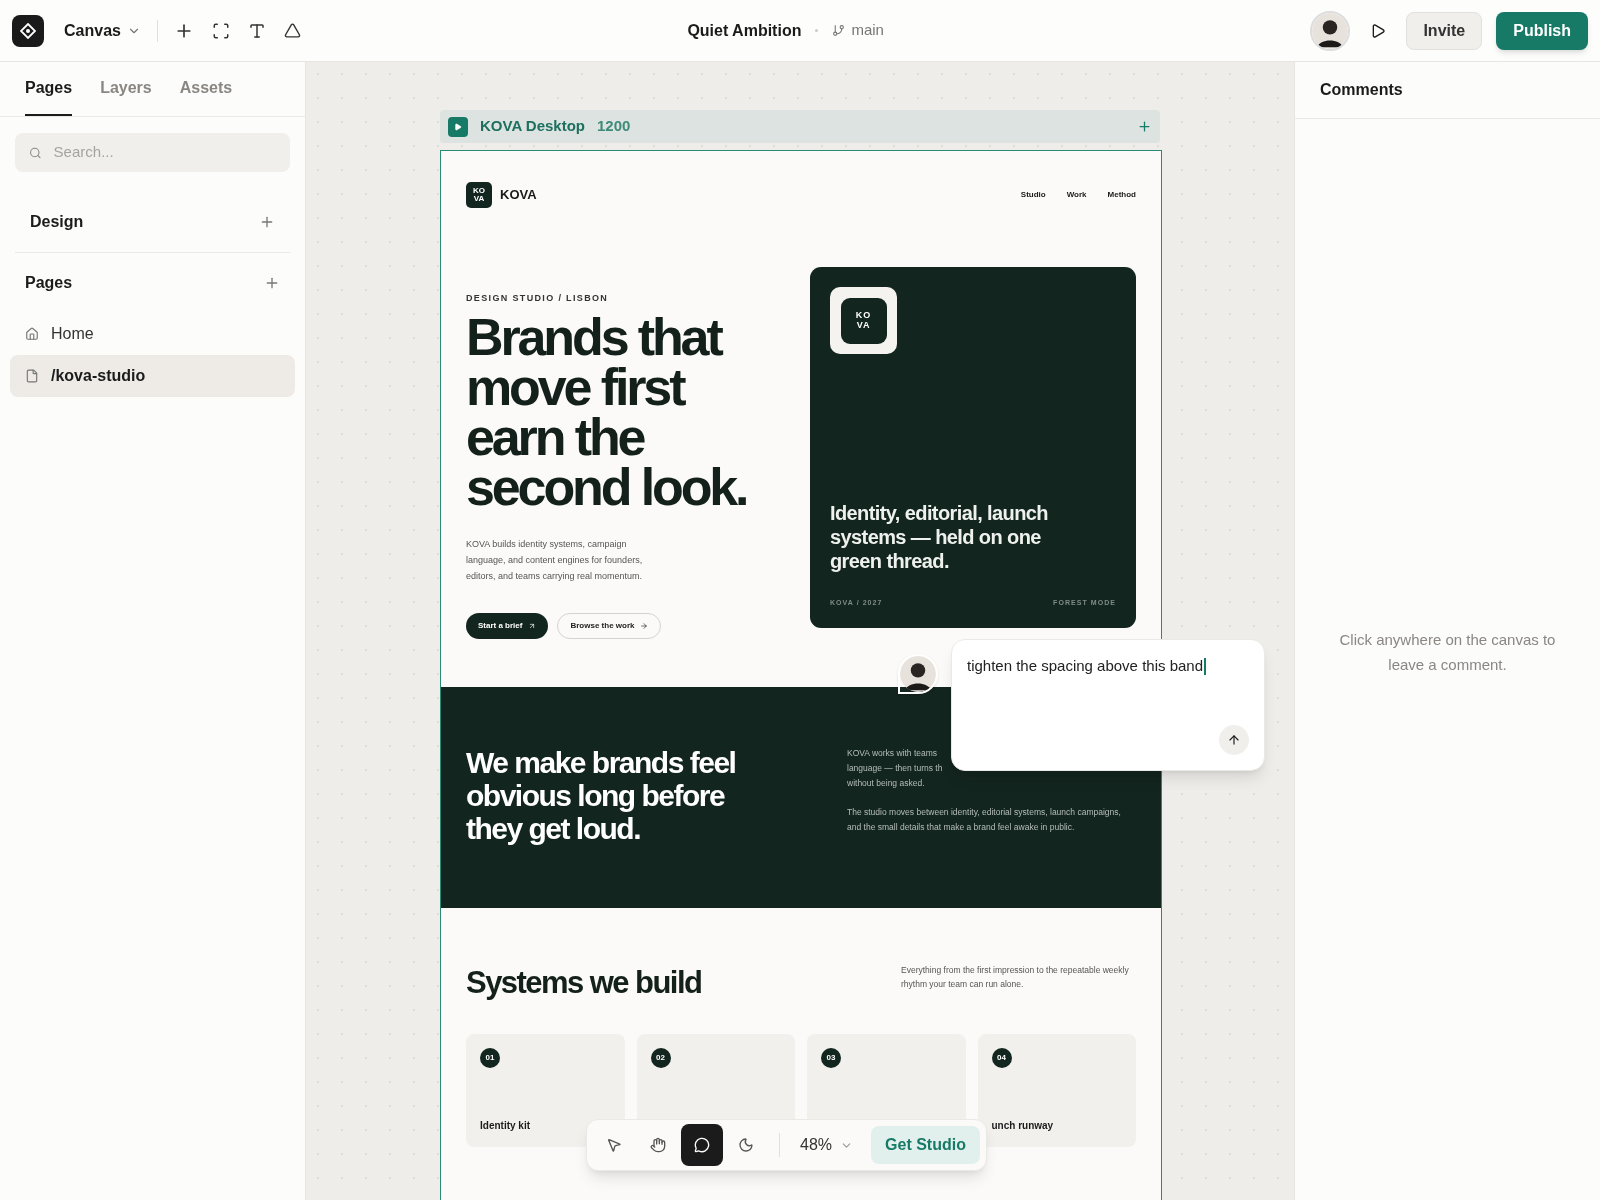 This screenshot has height=1200, width=1600. What do you see at coordinates (614, 126) in the screenshot?
I see `frame-width: 1200` at bounding box center [614, 126].